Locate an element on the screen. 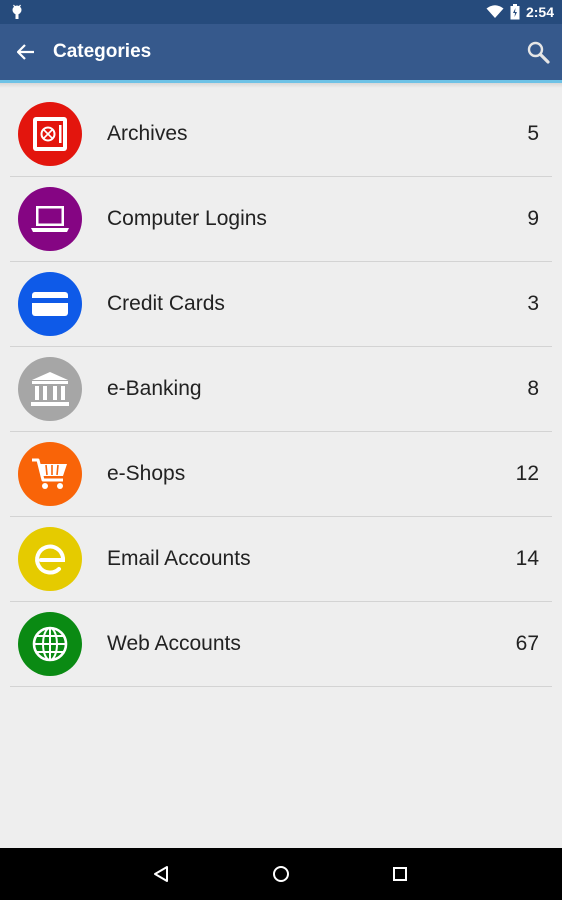 The height and width of the screenshot is (900, 562). category-label: Email Accounts is located at coordinates (179, 558).